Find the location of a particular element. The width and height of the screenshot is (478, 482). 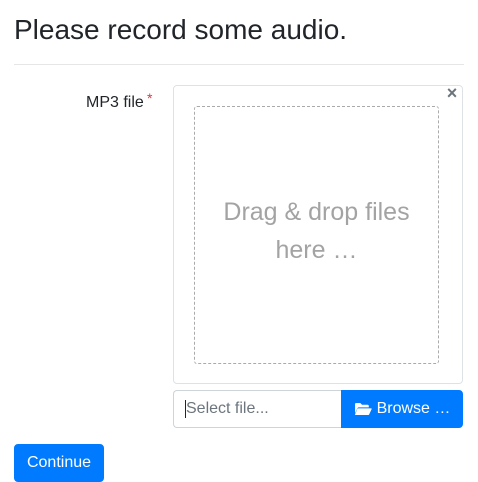

required-asterisk: * is located at coordinates (150, 98).